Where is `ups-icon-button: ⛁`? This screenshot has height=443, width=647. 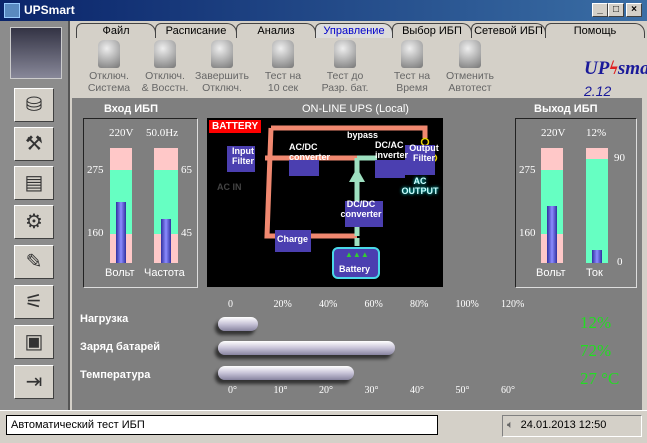
ups-icon-button: ⛁ is located at coordinates (34, 105).